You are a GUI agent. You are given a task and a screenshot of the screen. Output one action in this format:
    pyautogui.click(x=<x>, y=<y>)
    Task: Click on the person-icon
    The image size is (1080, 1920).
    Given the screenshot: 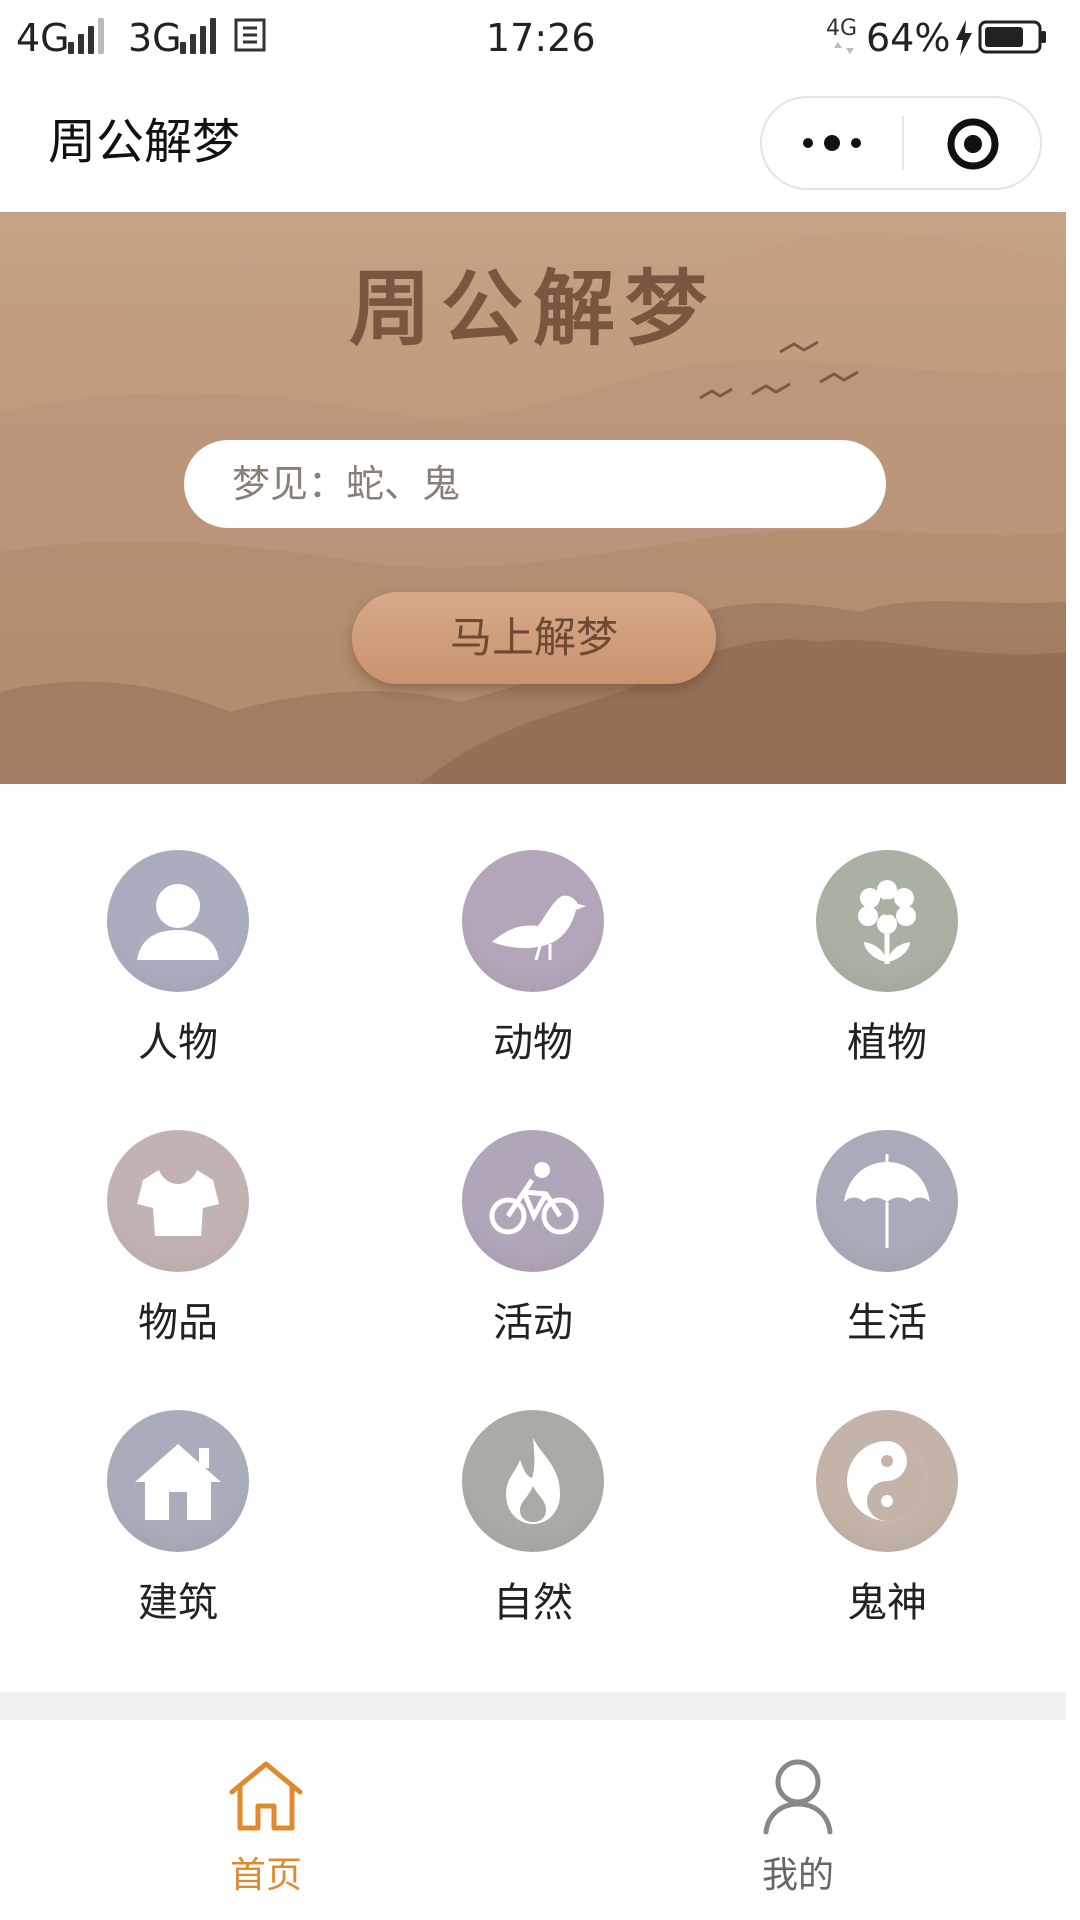 What is the action you would take?
    pyautogui.click(x=178, y=922)
    